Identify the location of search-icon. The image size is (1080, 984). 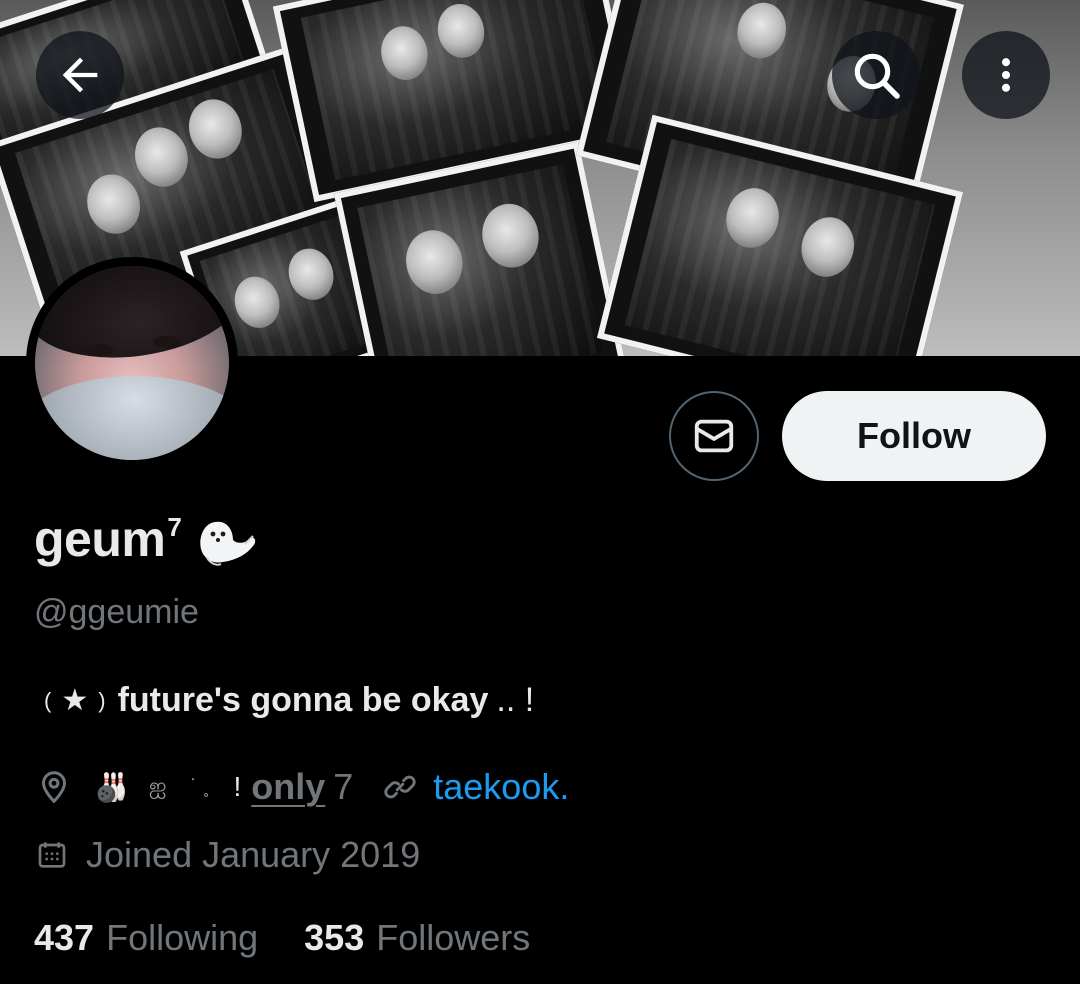
(877, 76).